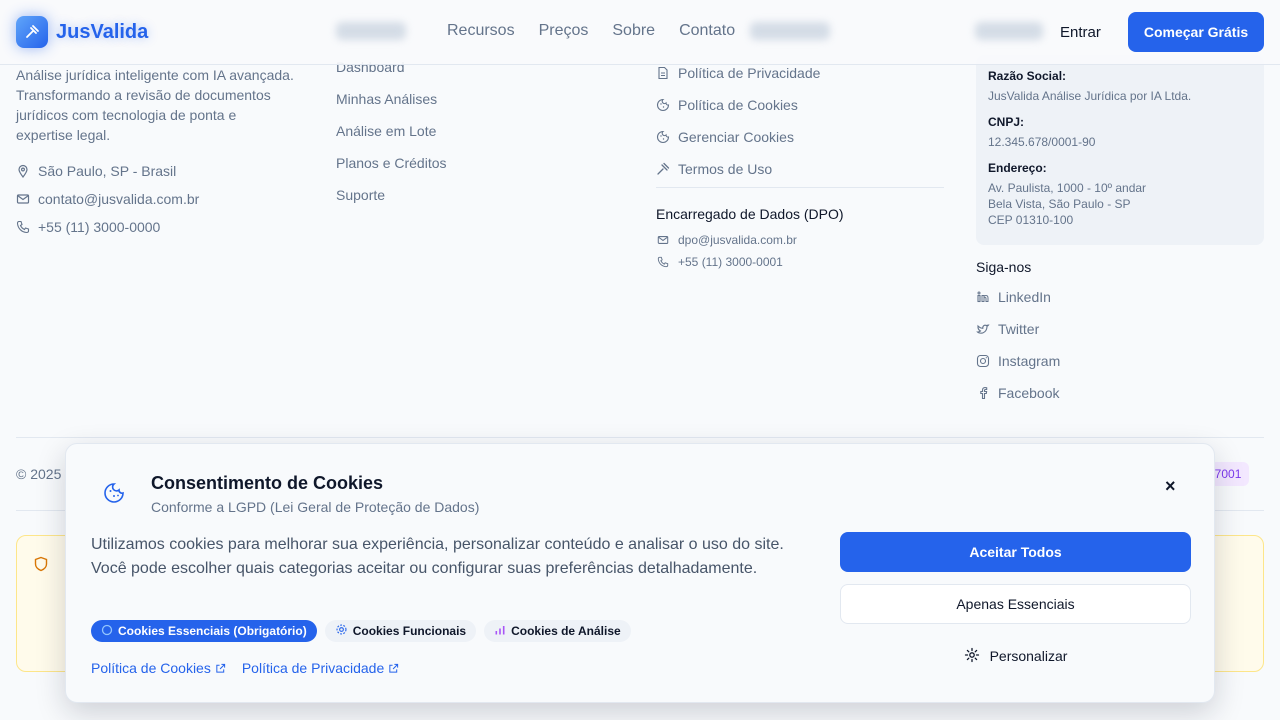  What do you see at coordinates (972, 656) in the screenshot?
I see `settings-icon` at bounding box center [972, 656].